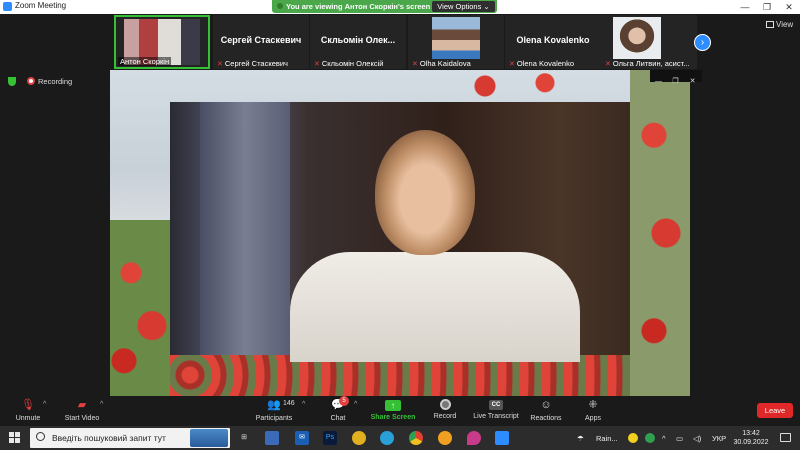 This screenshot has width=800, height=450. What do you see at coordinates (338, 405) in the screenshot?
I see `chat-icon: 💬` at bounding box center [338, 405].